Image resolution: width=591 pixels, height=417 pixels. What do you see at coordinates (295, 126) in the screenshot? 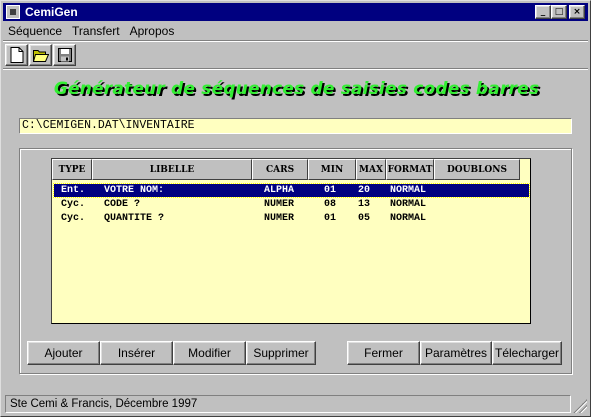
I see `path-field: C:\CEMIGEN.DAT\INVENTAIRE` at bounding box center [295, 126].